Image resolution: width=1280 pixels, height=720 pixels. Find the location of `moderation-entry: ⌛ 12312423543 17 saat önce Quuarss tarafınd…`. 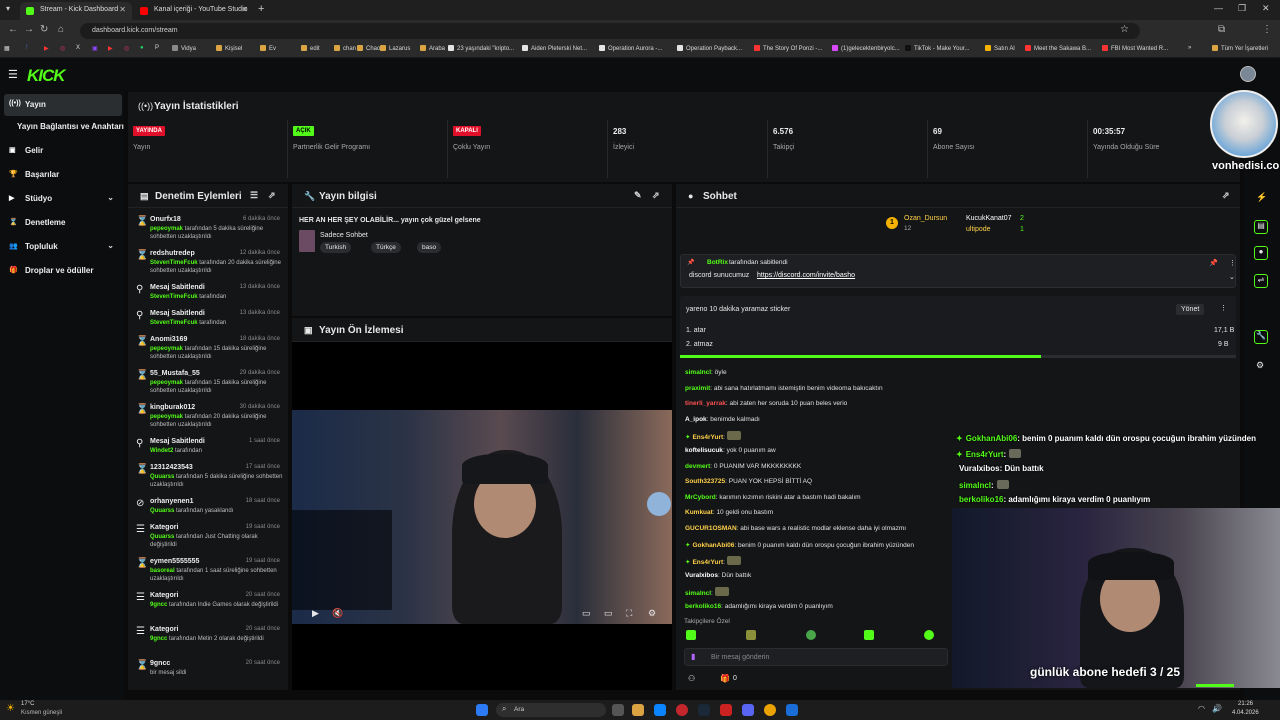

moderation-entry: ⌛ 12312423543 17 saat önce Quuarss tarafınd… is located at coordinates (208, 479).